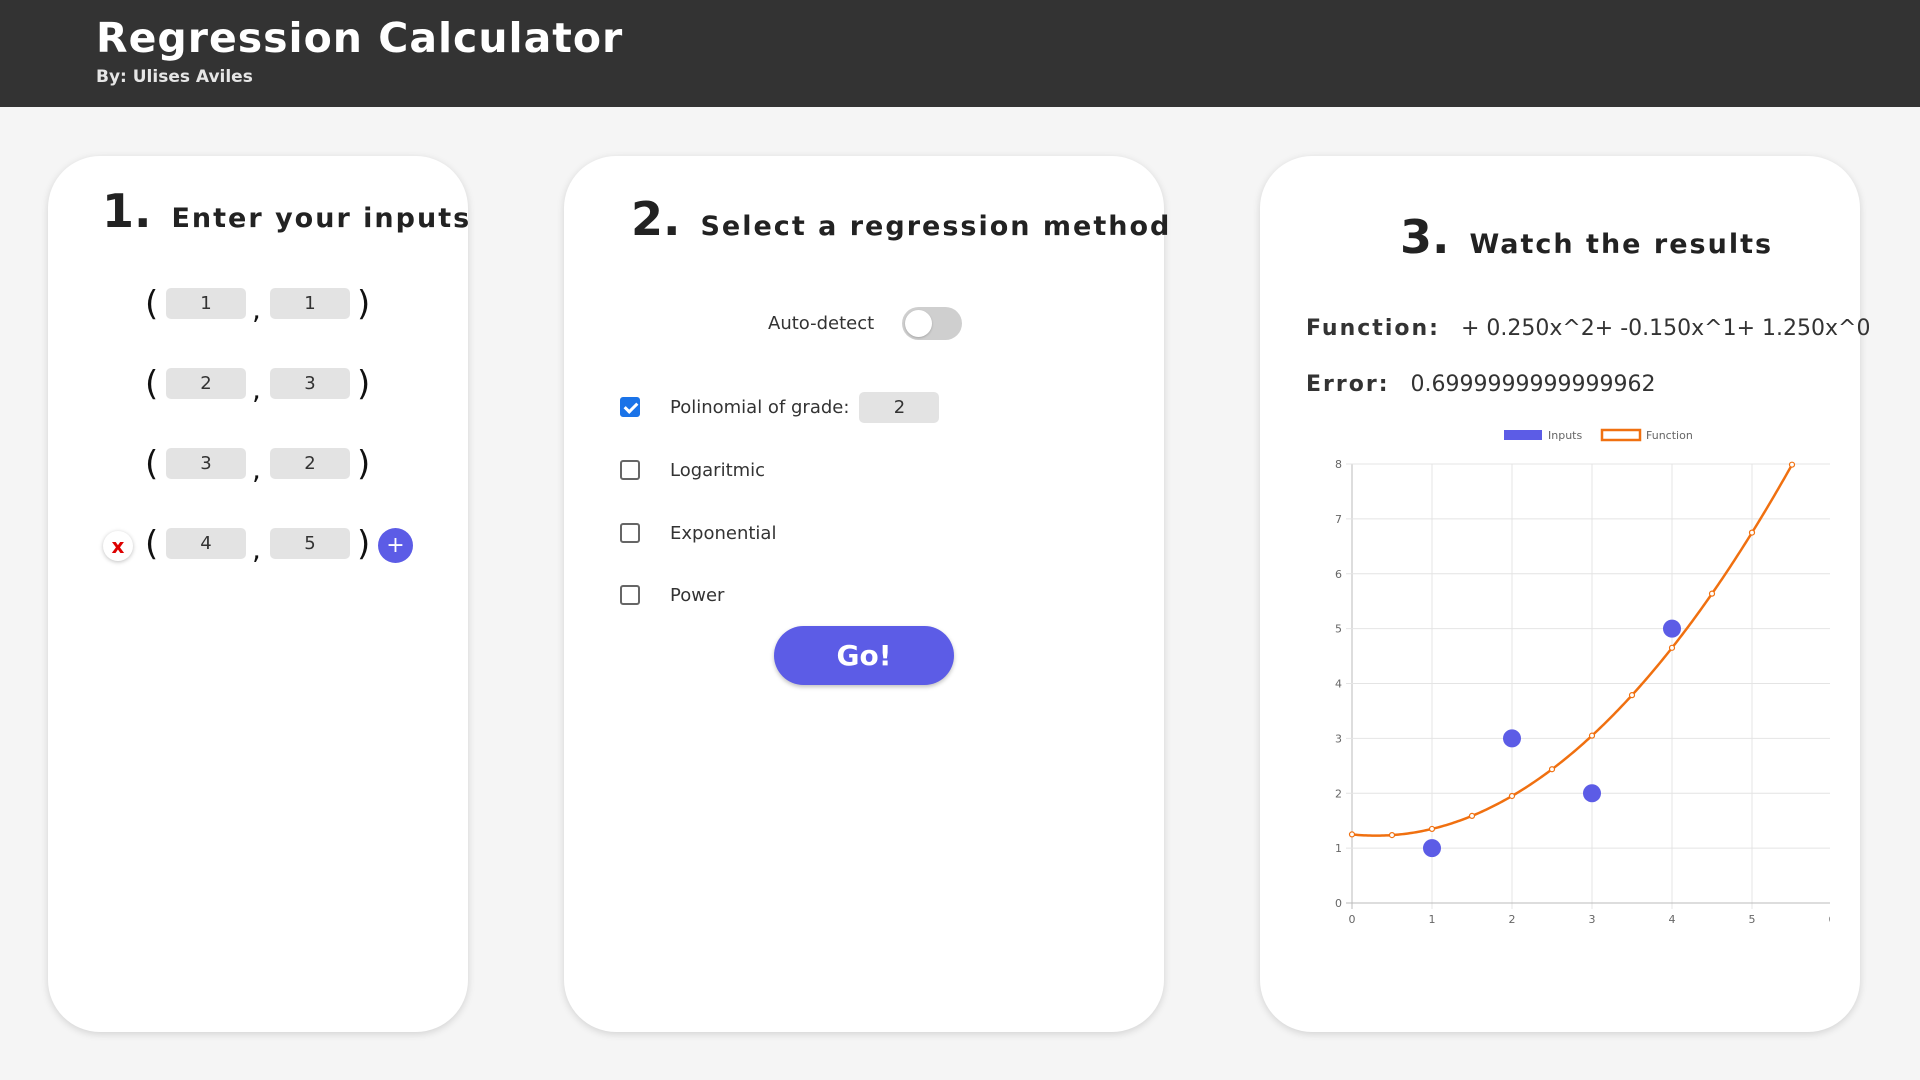 Image resolution: width=1920 pixels, height=1080 pixels. Describe the element at coordinates (960, 53) in the screenshot. I see `app-header: Regression Calculator By: Ulises Aviles` at that location.